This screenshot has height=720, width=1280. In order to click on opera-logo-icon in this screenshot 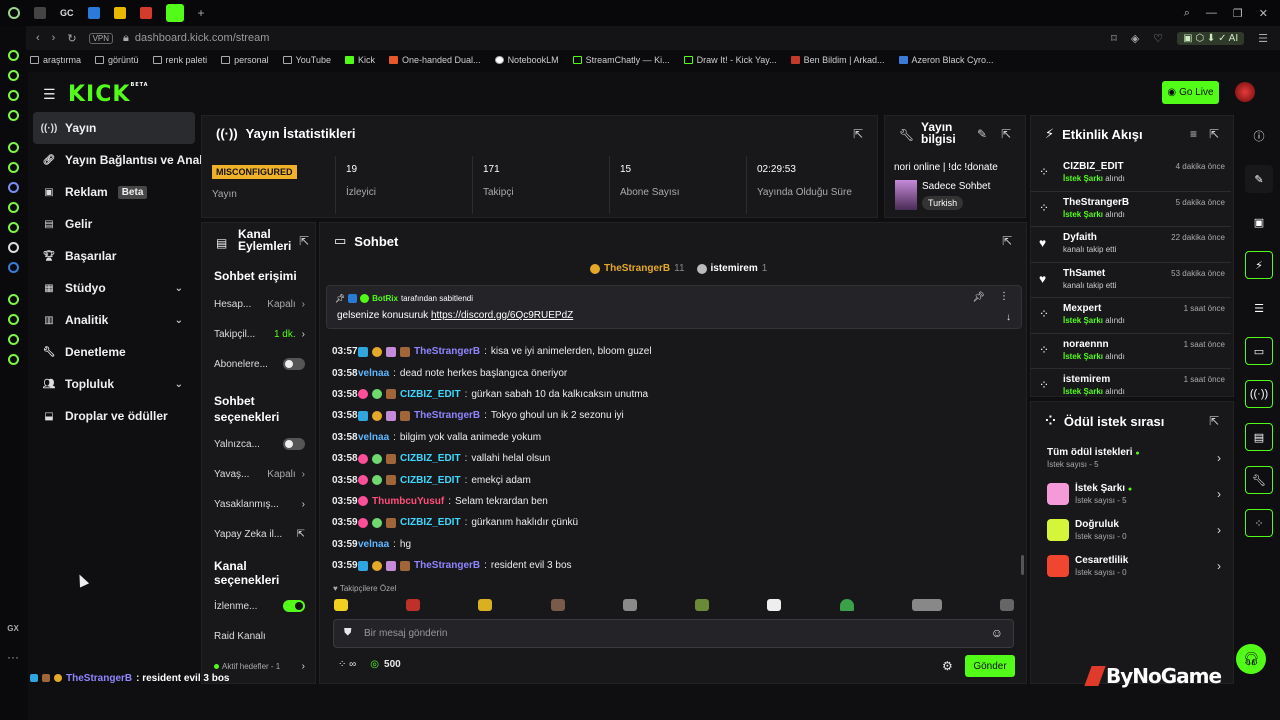, I will do `click(14, 13)`.